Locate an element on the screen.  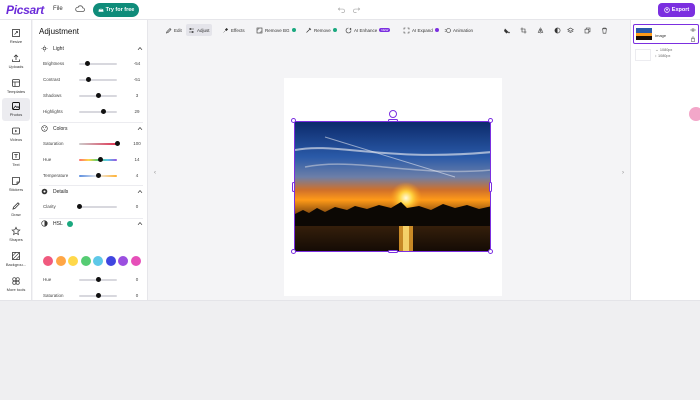
tool-adjust: Adjust is located at coordinates (199, 30).